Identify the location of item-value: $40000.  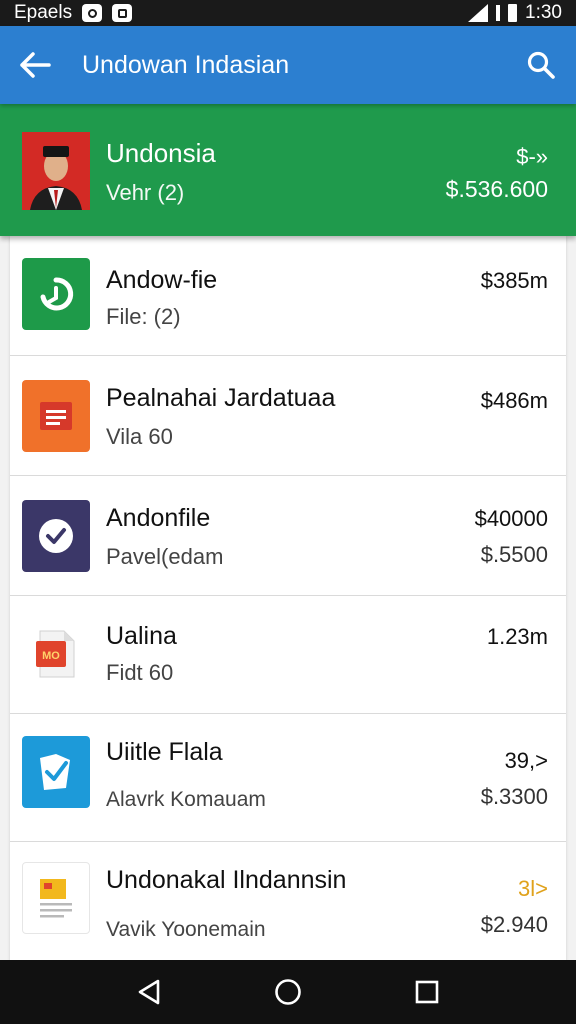
(511, 518).